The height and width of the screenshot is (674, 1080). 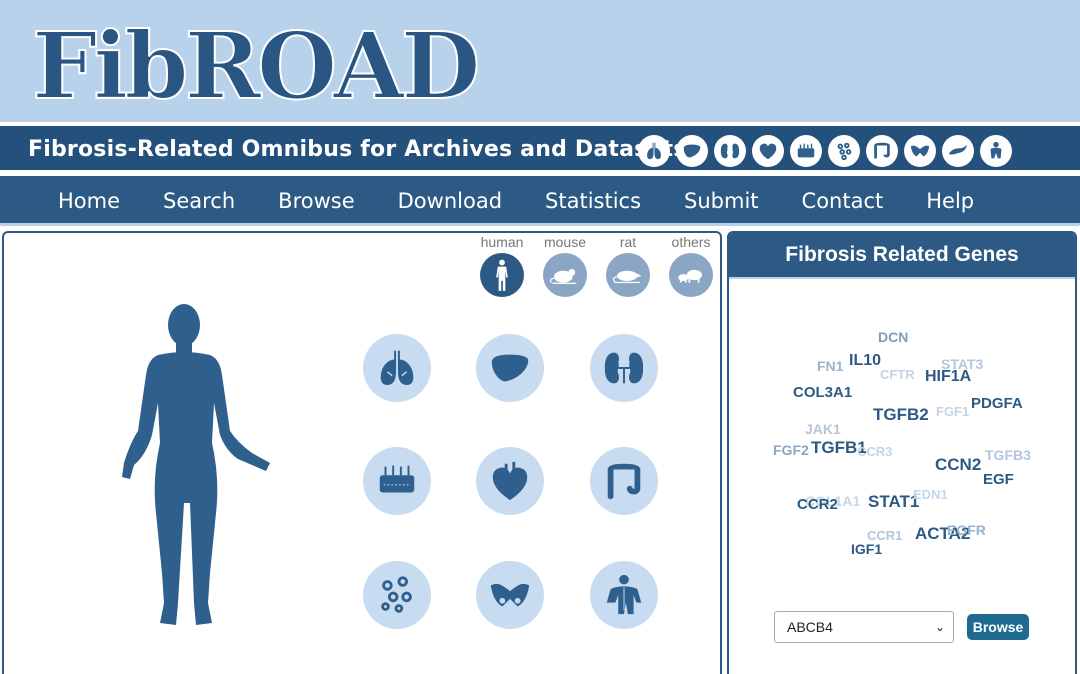 I want to click on mouse-icon, so click(x=565, y=275).